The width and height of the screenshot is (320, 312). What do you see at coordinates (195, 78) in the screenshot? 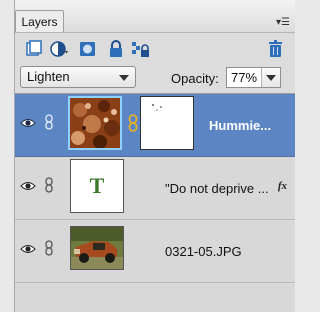
I see `opacity-label: Opacity:` at bounding box center [195, 78].